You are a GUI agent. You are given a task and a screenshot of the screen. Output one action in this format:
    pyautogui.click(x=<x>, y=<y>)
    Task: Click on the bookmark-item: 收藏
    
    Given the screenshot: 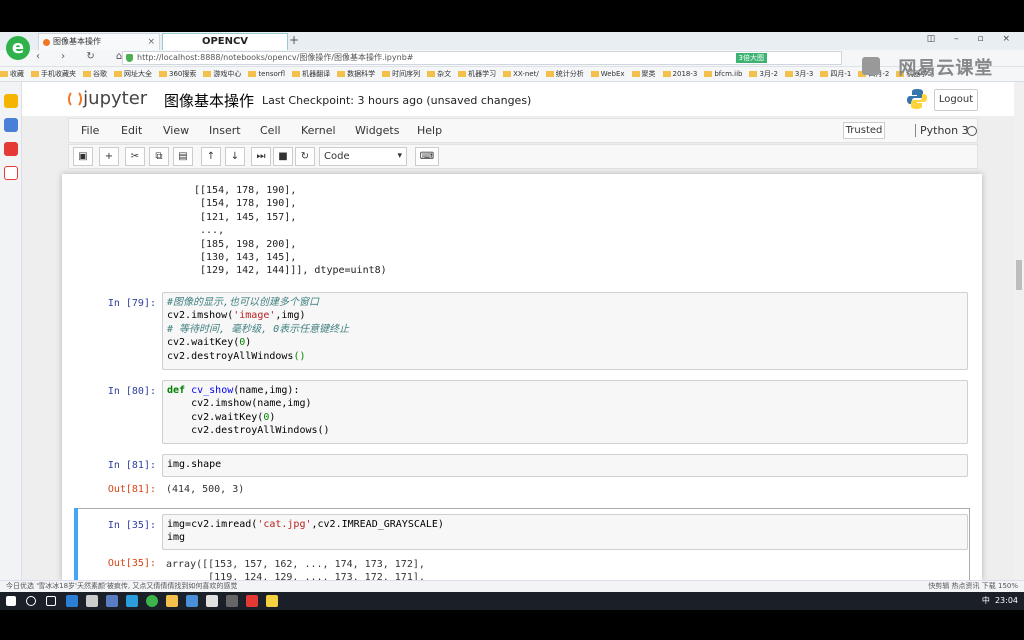 What is the action you would take?
    pyautogui.click(x=12, y=74)
    